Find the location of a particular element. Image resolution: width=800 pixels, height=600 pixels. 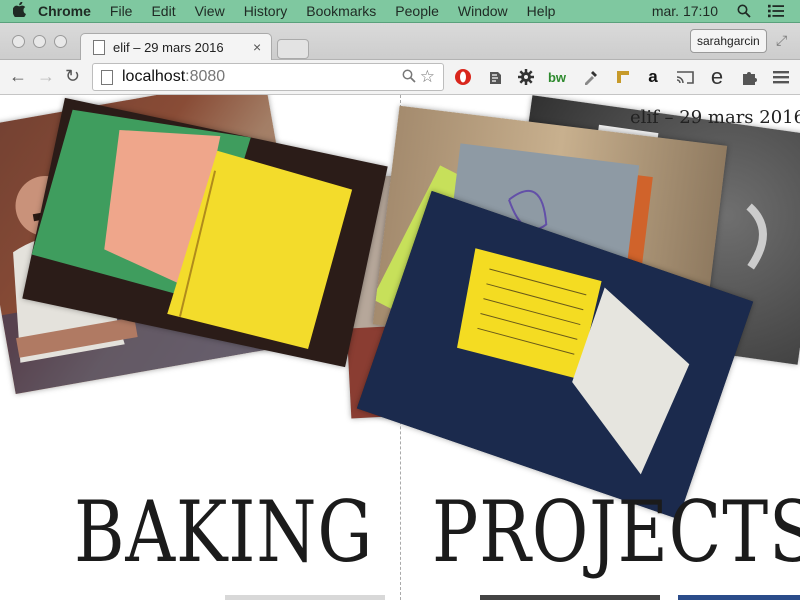

menu-people: People is located at coordinates (417, 11).